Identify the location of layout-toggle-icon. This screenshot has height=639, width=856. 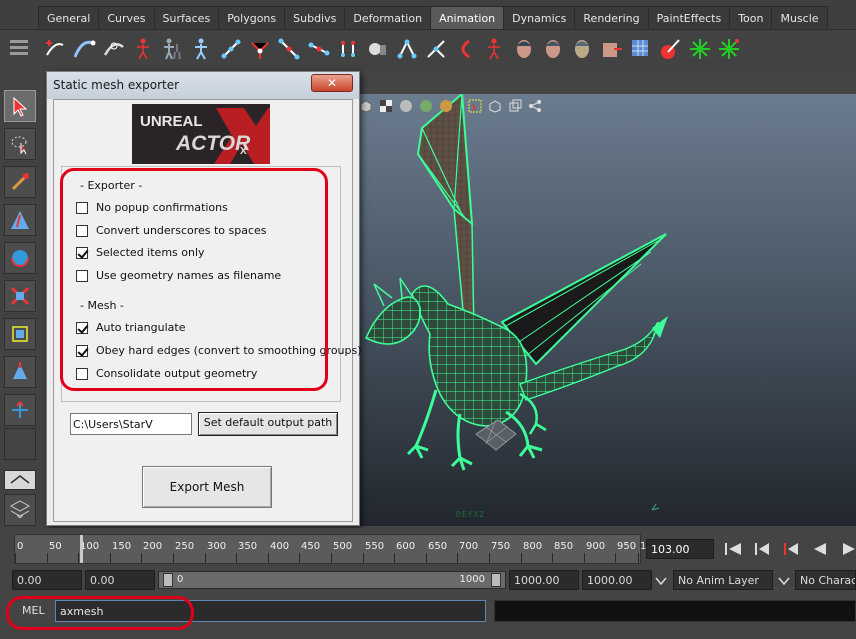
(20, 480).